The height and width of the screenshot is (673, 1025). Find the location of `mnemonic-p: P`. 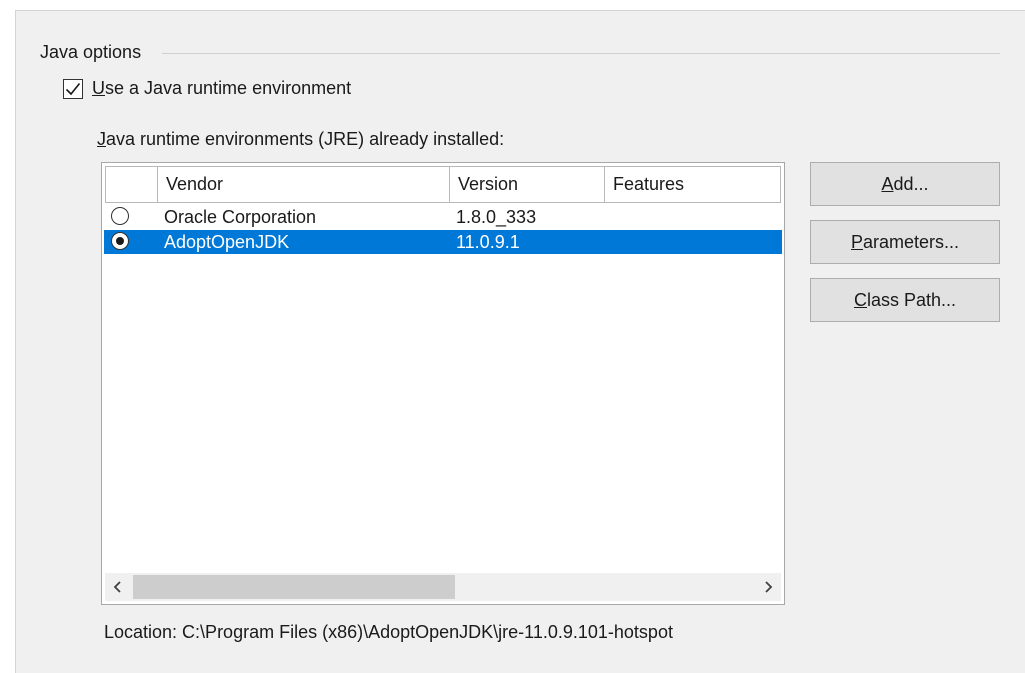

mnemonic-p: P is located at coordinates (856, 241).